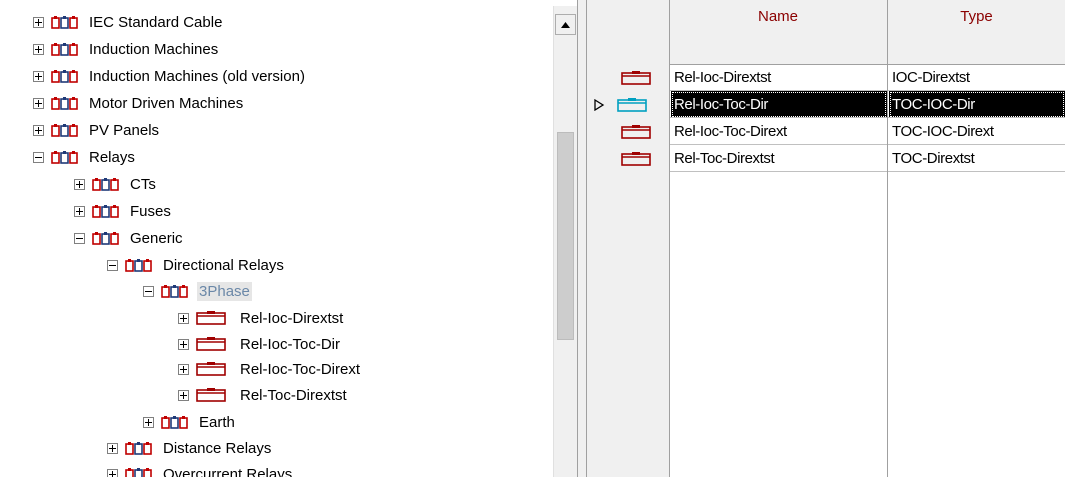 This screenshot has height=477, width=1065. I want to click on tree-item-label: 3Phase, so click(224, 291).